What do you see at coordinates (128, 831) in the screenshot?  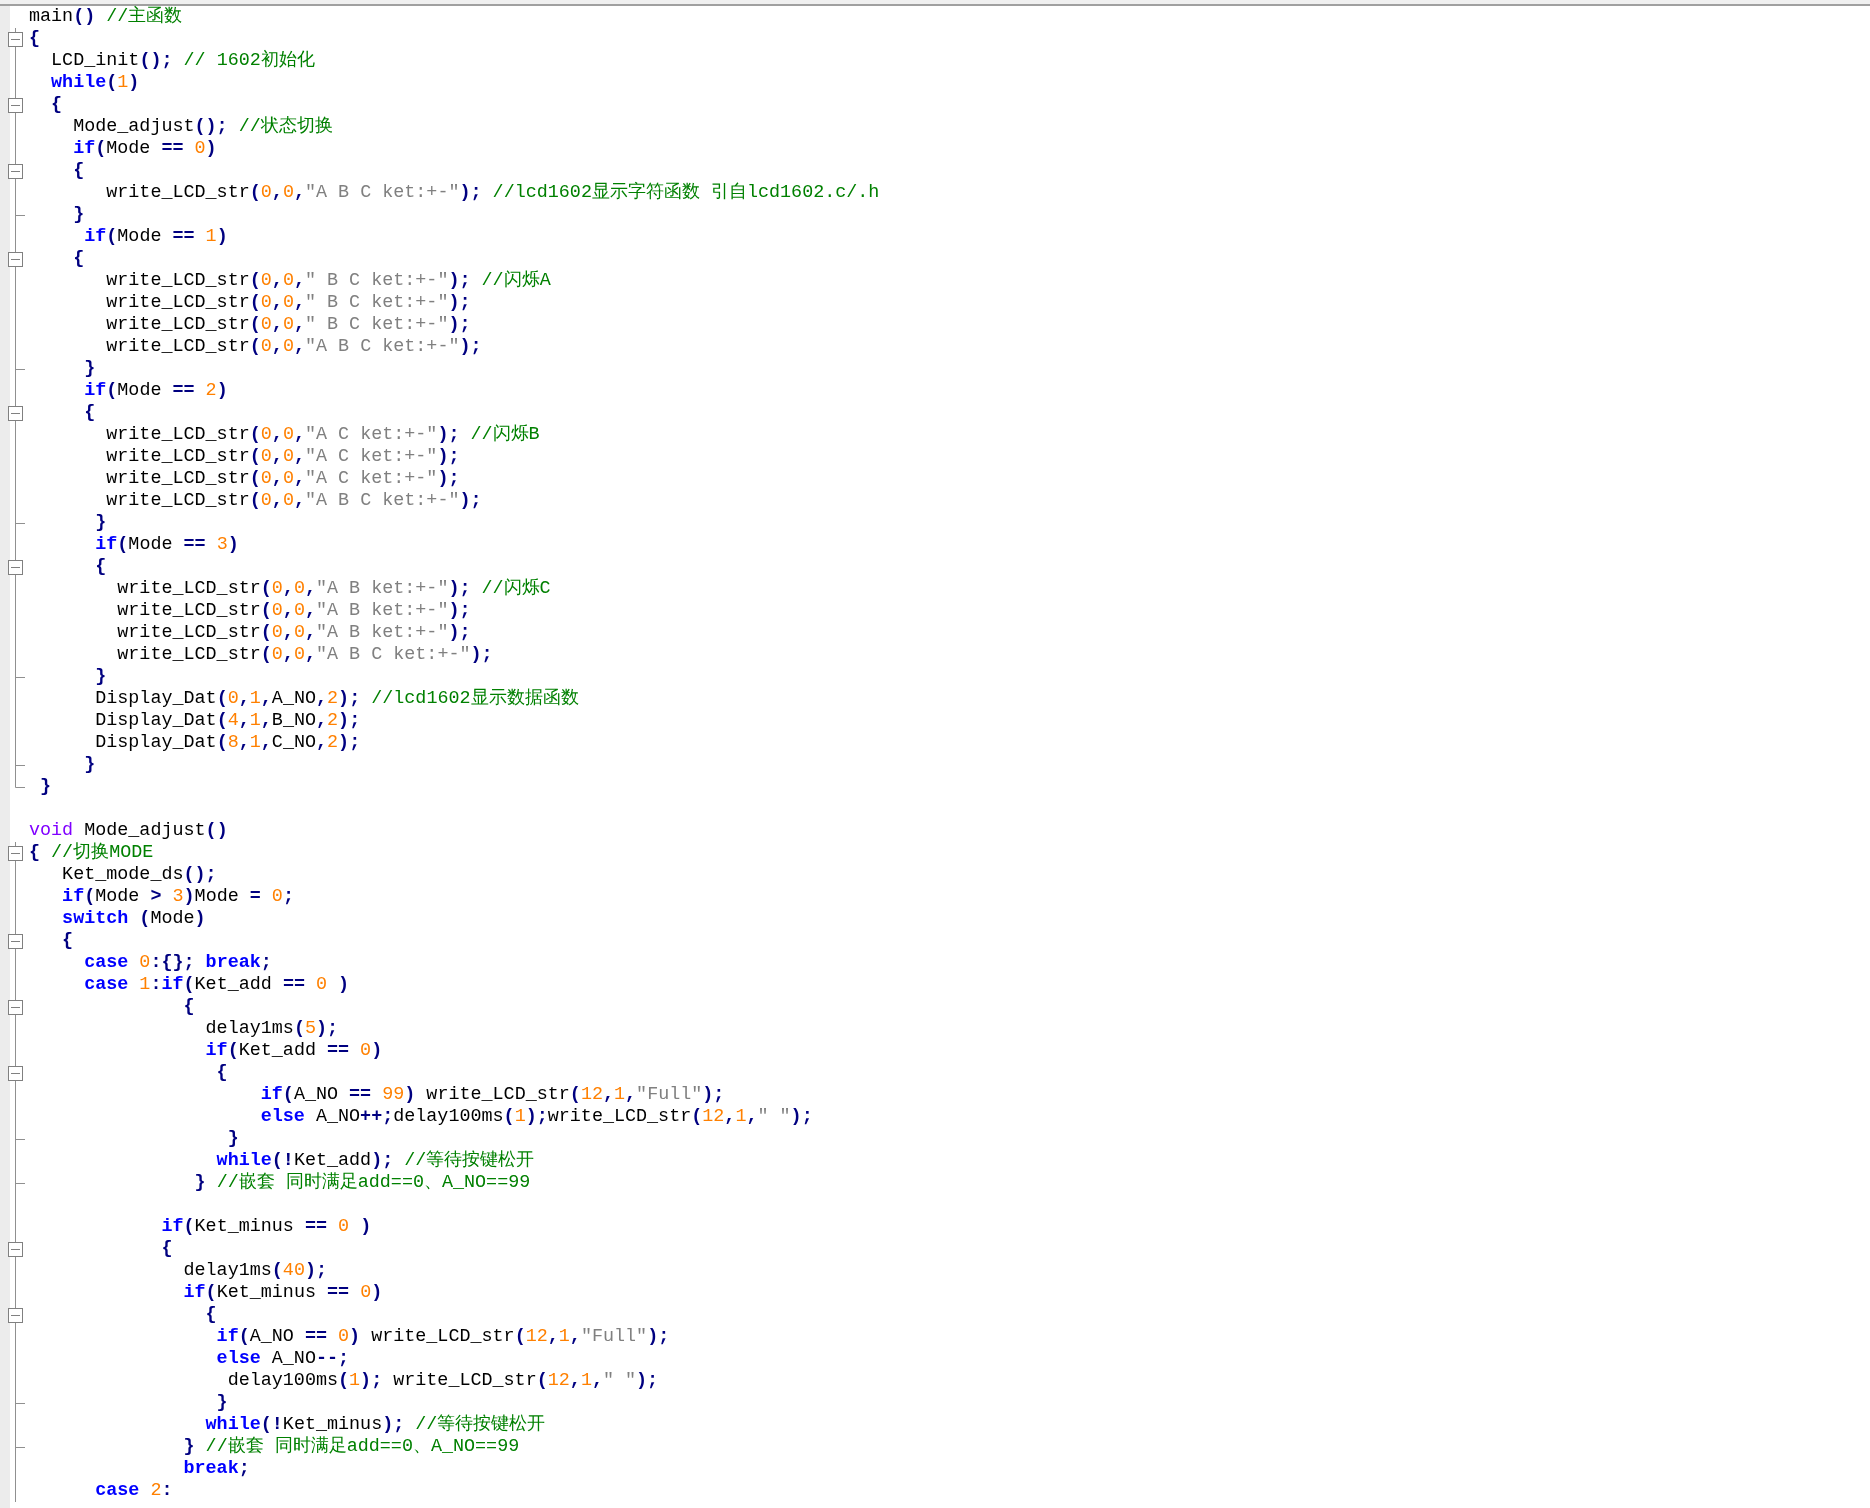 I see `code-line: void Mode_adjust()` at bounding box center [128, 831].